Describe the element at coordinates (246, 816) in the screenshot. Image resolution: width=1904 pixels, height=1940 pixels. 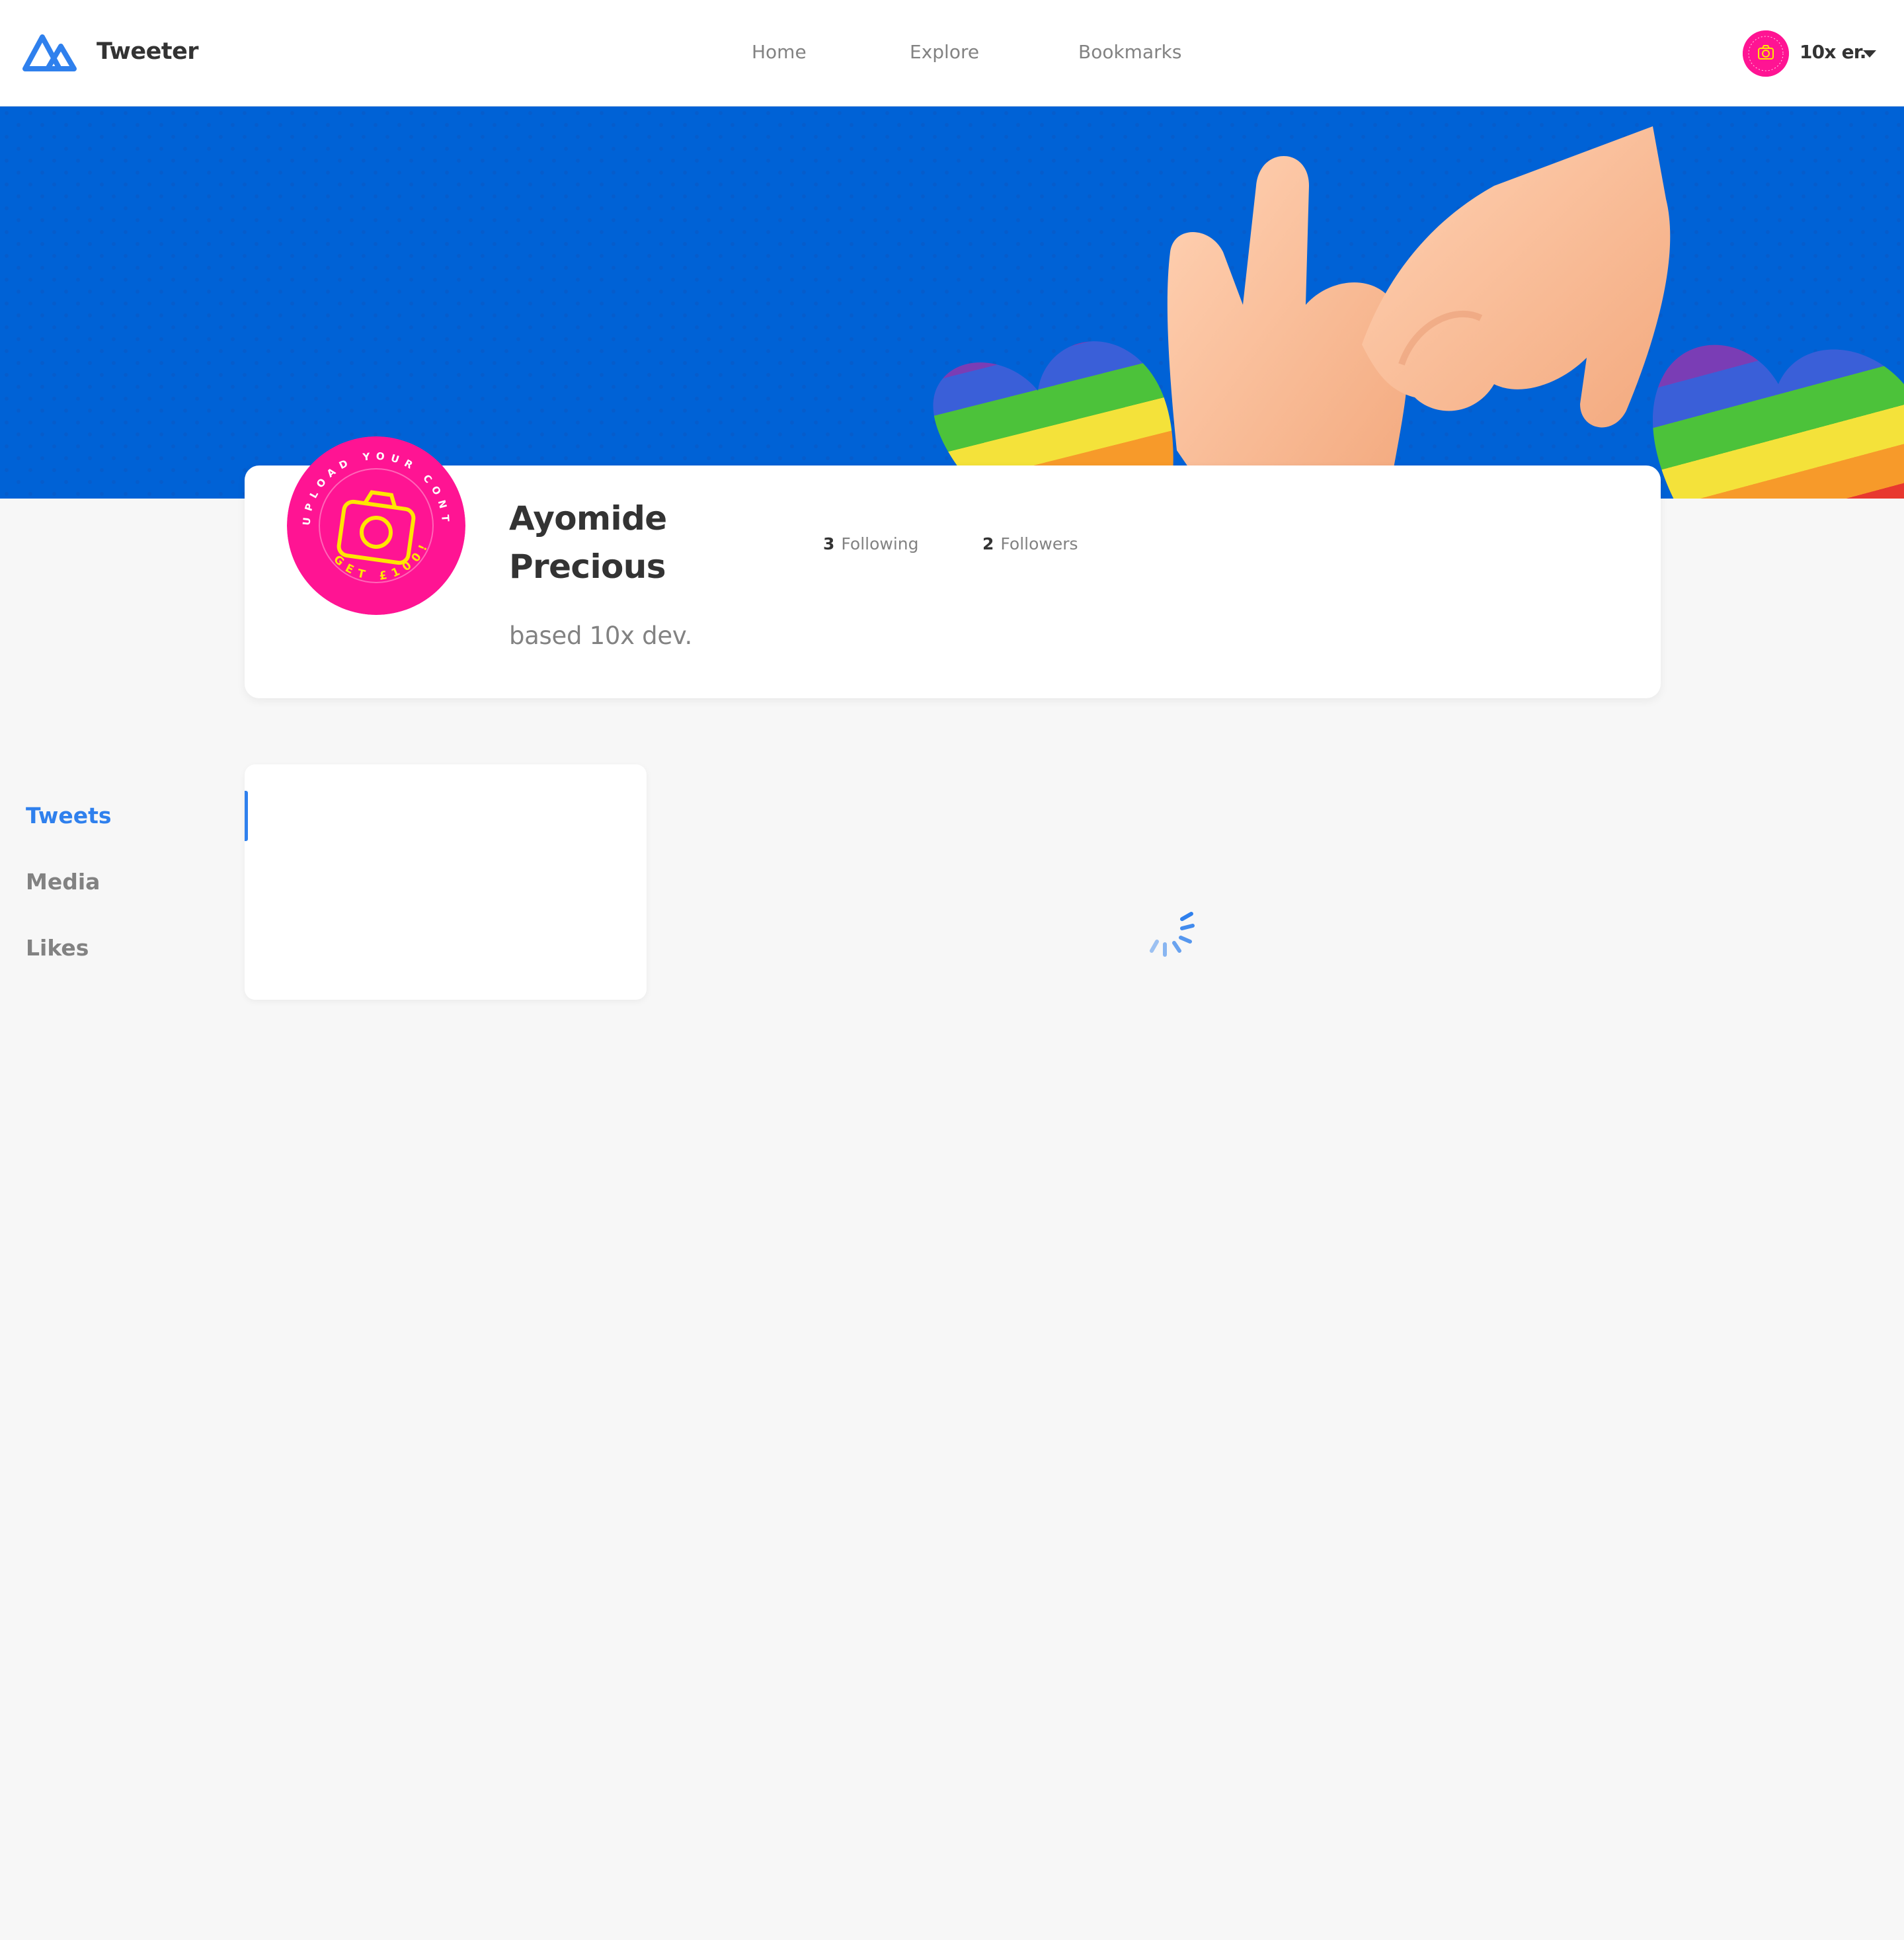
I see `active-tab-indicator` at that location.